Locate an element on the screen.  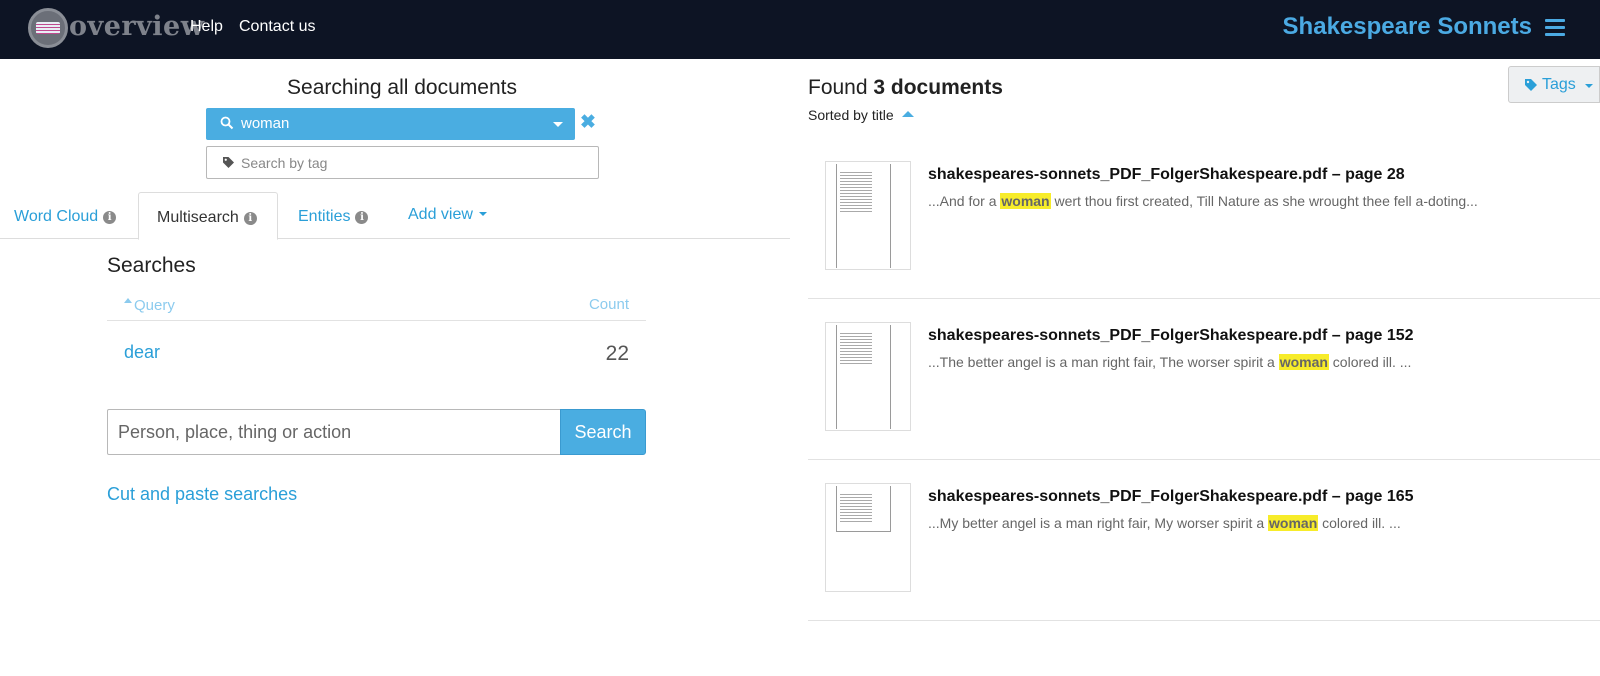
tab-word-cloud: Word Cloud i is located at coordinates (65, 215).